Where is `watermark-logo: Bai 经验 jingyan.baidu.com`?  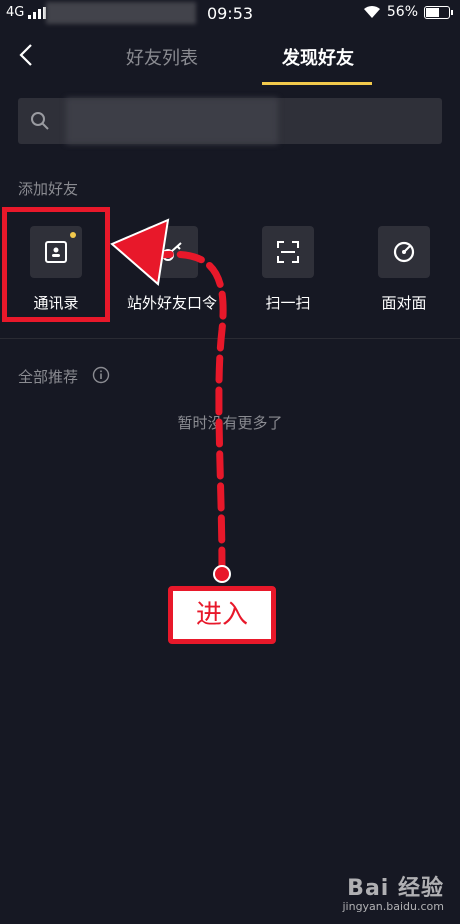 watermark-logo: Bai 经验 jingyan.baidu.com is located at coordinates (393, 894).